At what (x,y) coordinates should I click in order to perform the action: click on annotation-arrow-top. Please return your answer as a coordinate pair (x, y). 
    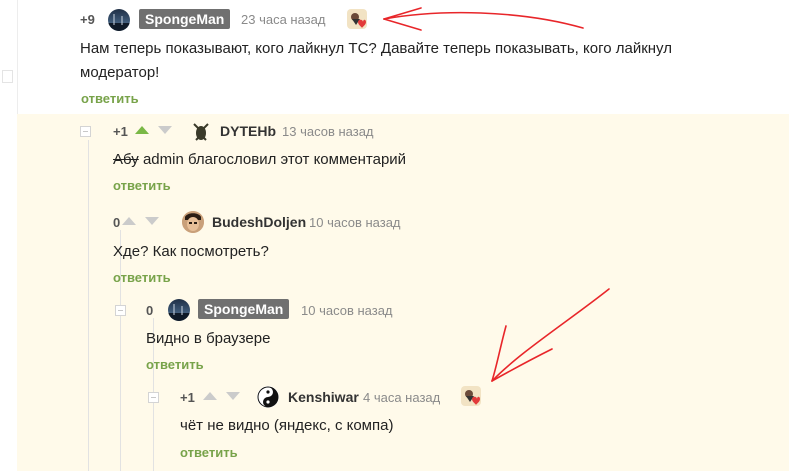
    Looking at the image, I should click on (483, 19).